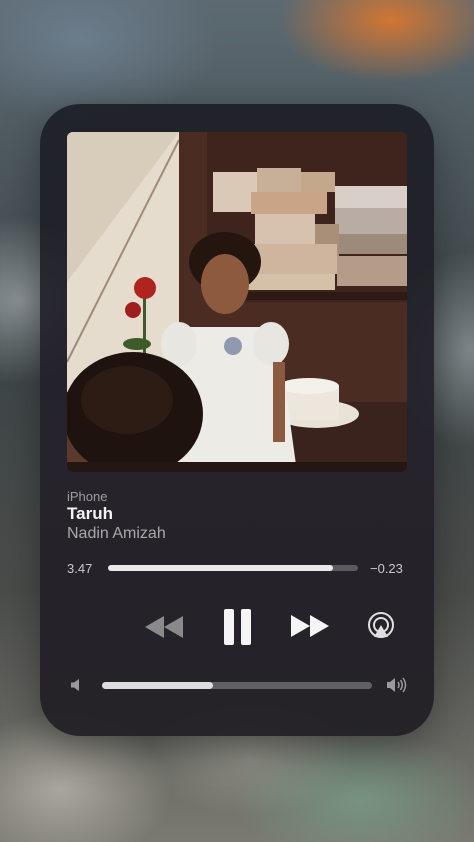 The height and width of the screenshot is (842, 474). I want to click on playback-progress-fill, so click(220, 568).